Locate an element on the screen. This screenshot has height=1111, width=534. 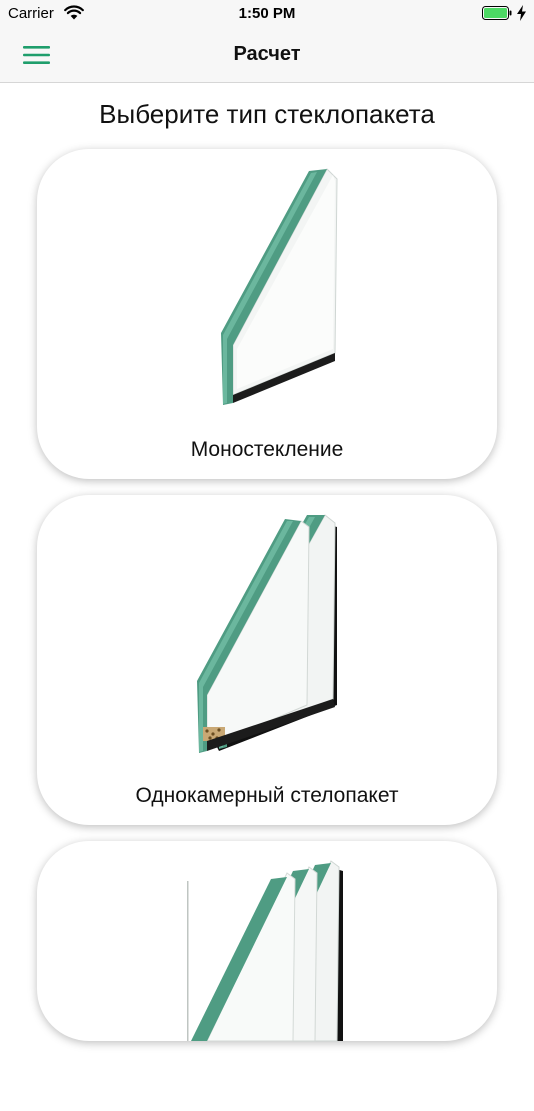
double-glazing-image is located at coordinates (267, 633).